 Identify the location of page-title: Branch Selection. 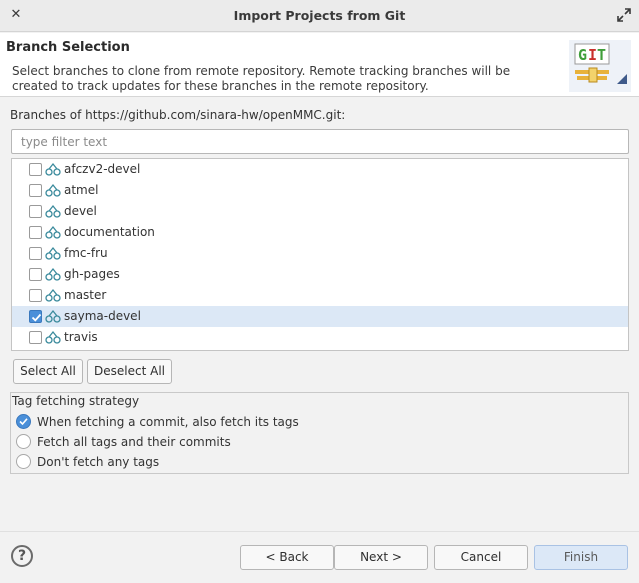
(68, 47).